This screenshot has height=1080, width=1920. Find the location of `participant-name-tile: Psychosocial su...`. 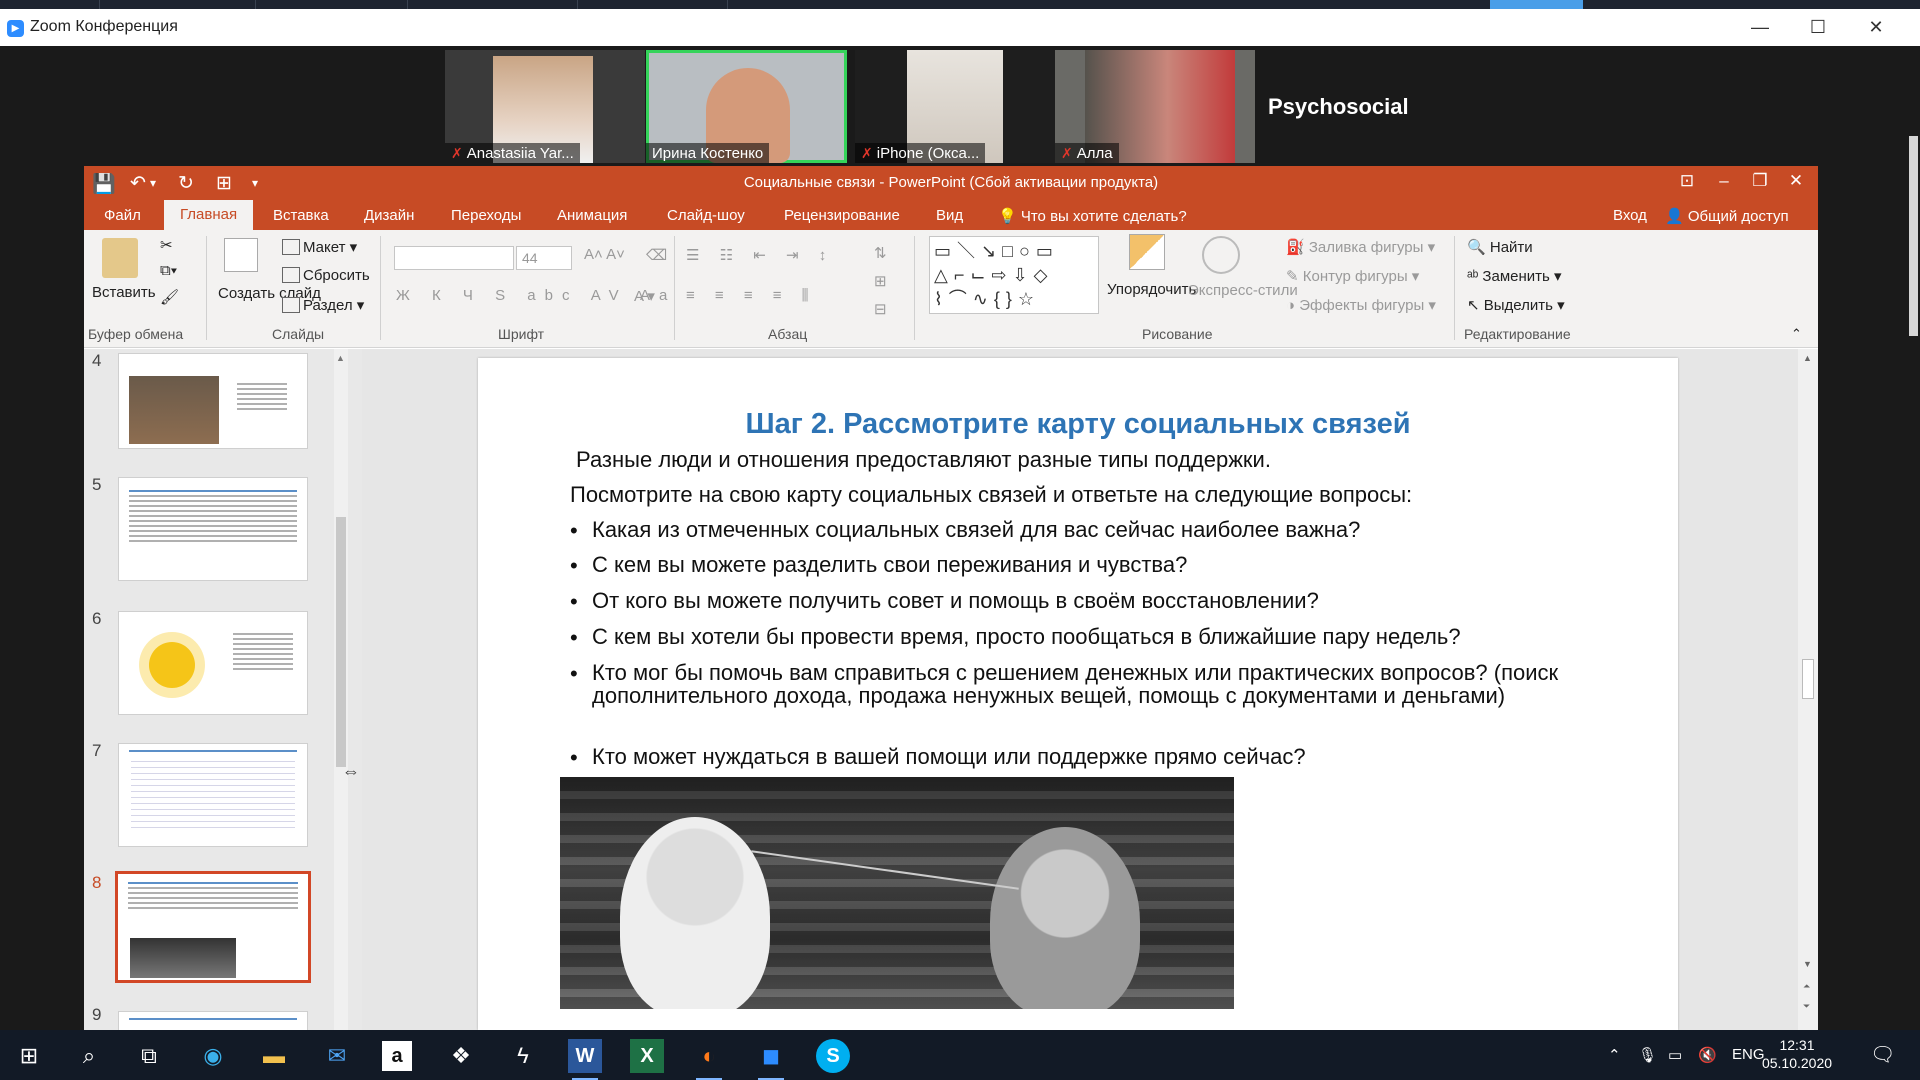

participant-name-tile: Psychosocial su... is located at coordinates (1358, 141).